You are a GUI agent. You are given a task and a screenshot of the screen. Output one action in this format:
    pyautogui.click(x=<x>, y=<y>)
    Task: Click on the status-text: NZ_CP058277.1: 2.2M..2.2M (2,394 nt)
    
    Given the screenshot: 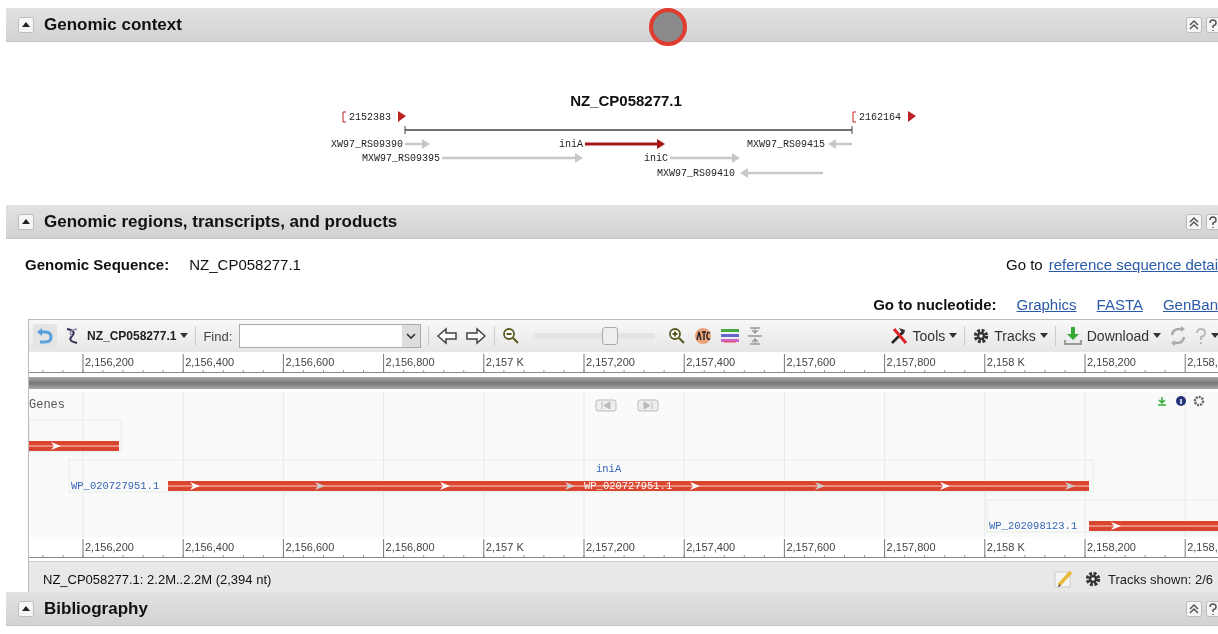 What is the action you would take?
    pyautogui.click(x=157, y=579)
    